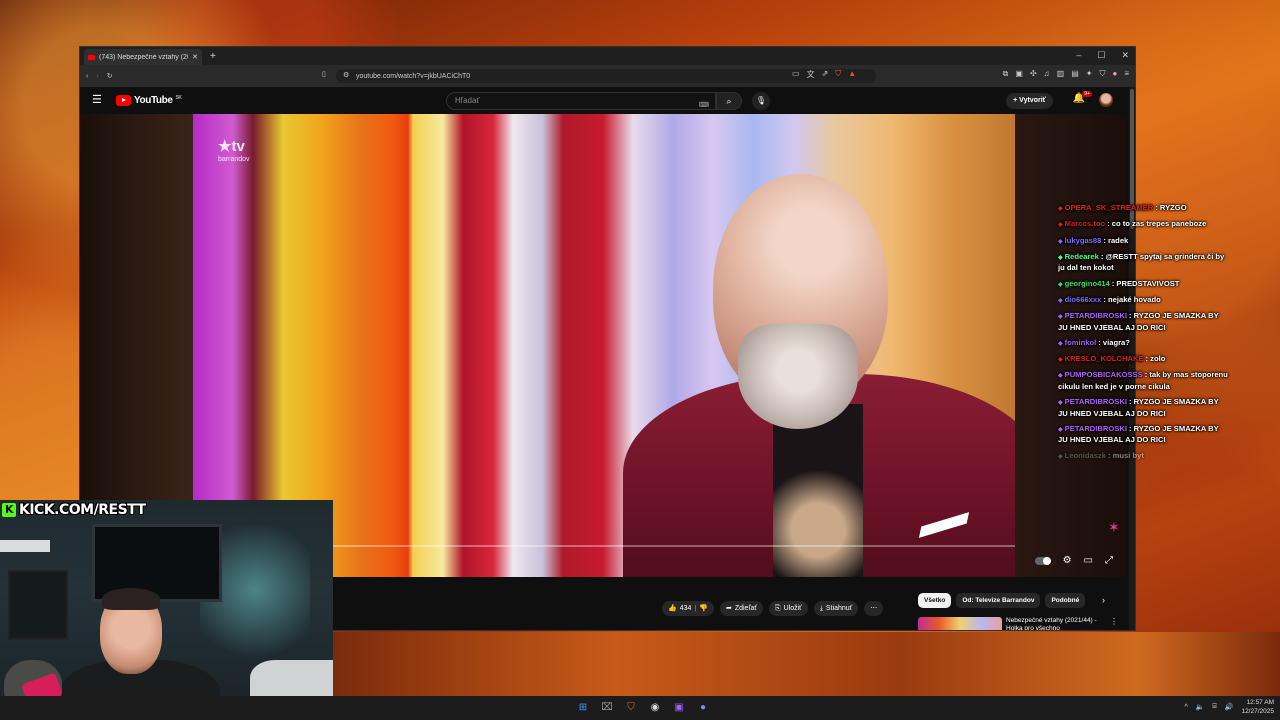 This screenshot has width=1280, height=720. What do you see at coordinates (324, 74) in the screenshot?
I see `bookmark-icon: ▯` at bounding box center [324, 74].